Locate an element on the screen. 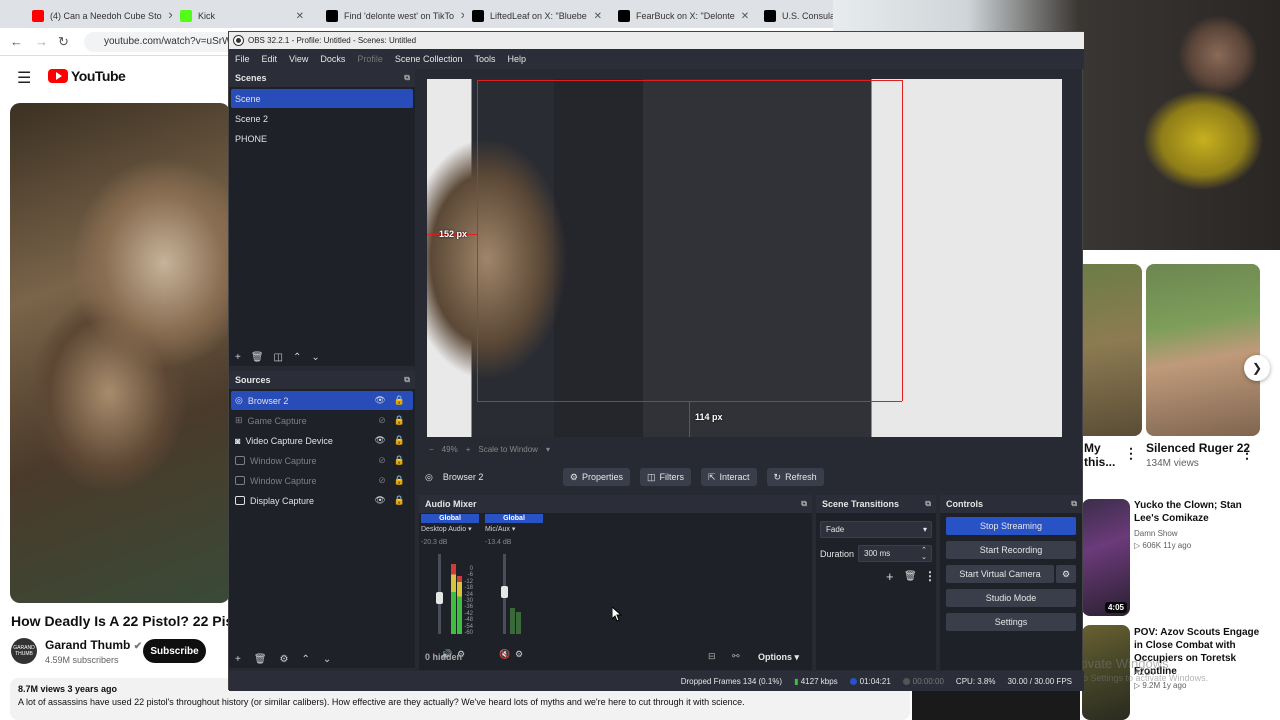 This screenshot has width=1280, height=720. browser-tab: (4) Can a Needoh Cube Sto ✕ is located at coordinates (98, 16).